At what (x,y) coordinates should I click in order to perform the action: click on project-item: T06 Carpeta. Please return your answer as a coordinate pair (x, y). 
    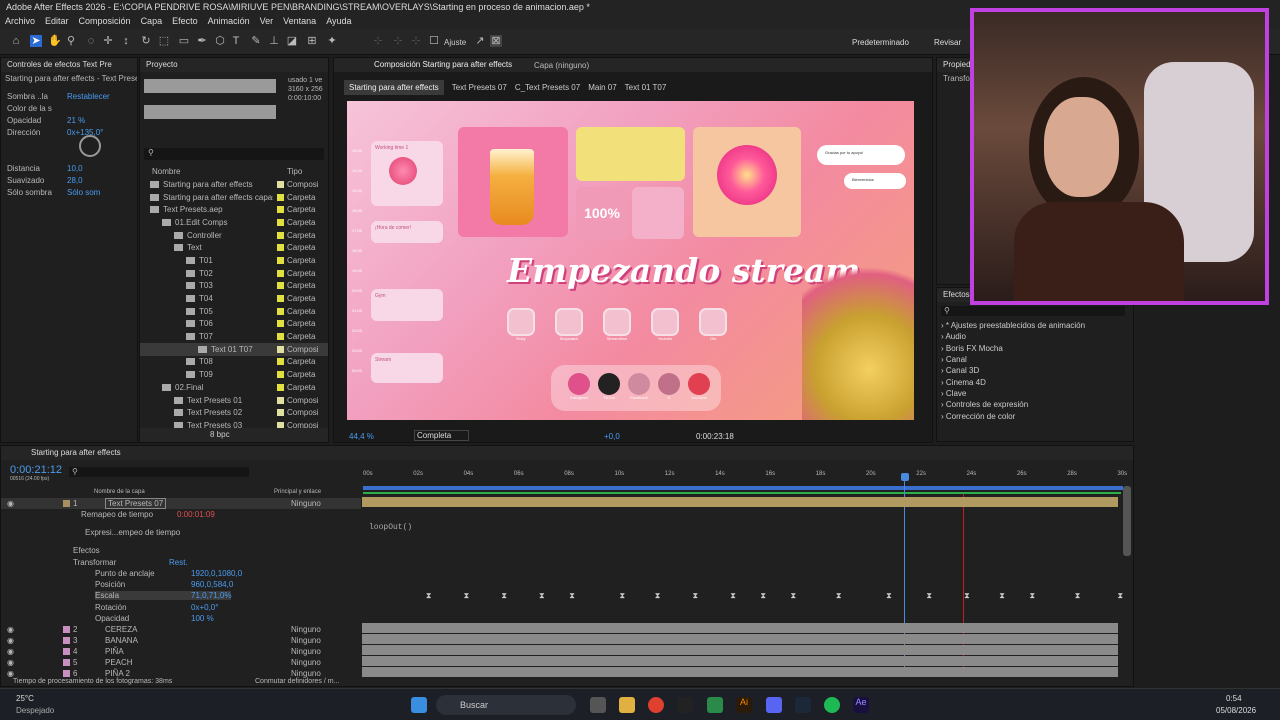
    Looking at the image, I should click on (234, 324).